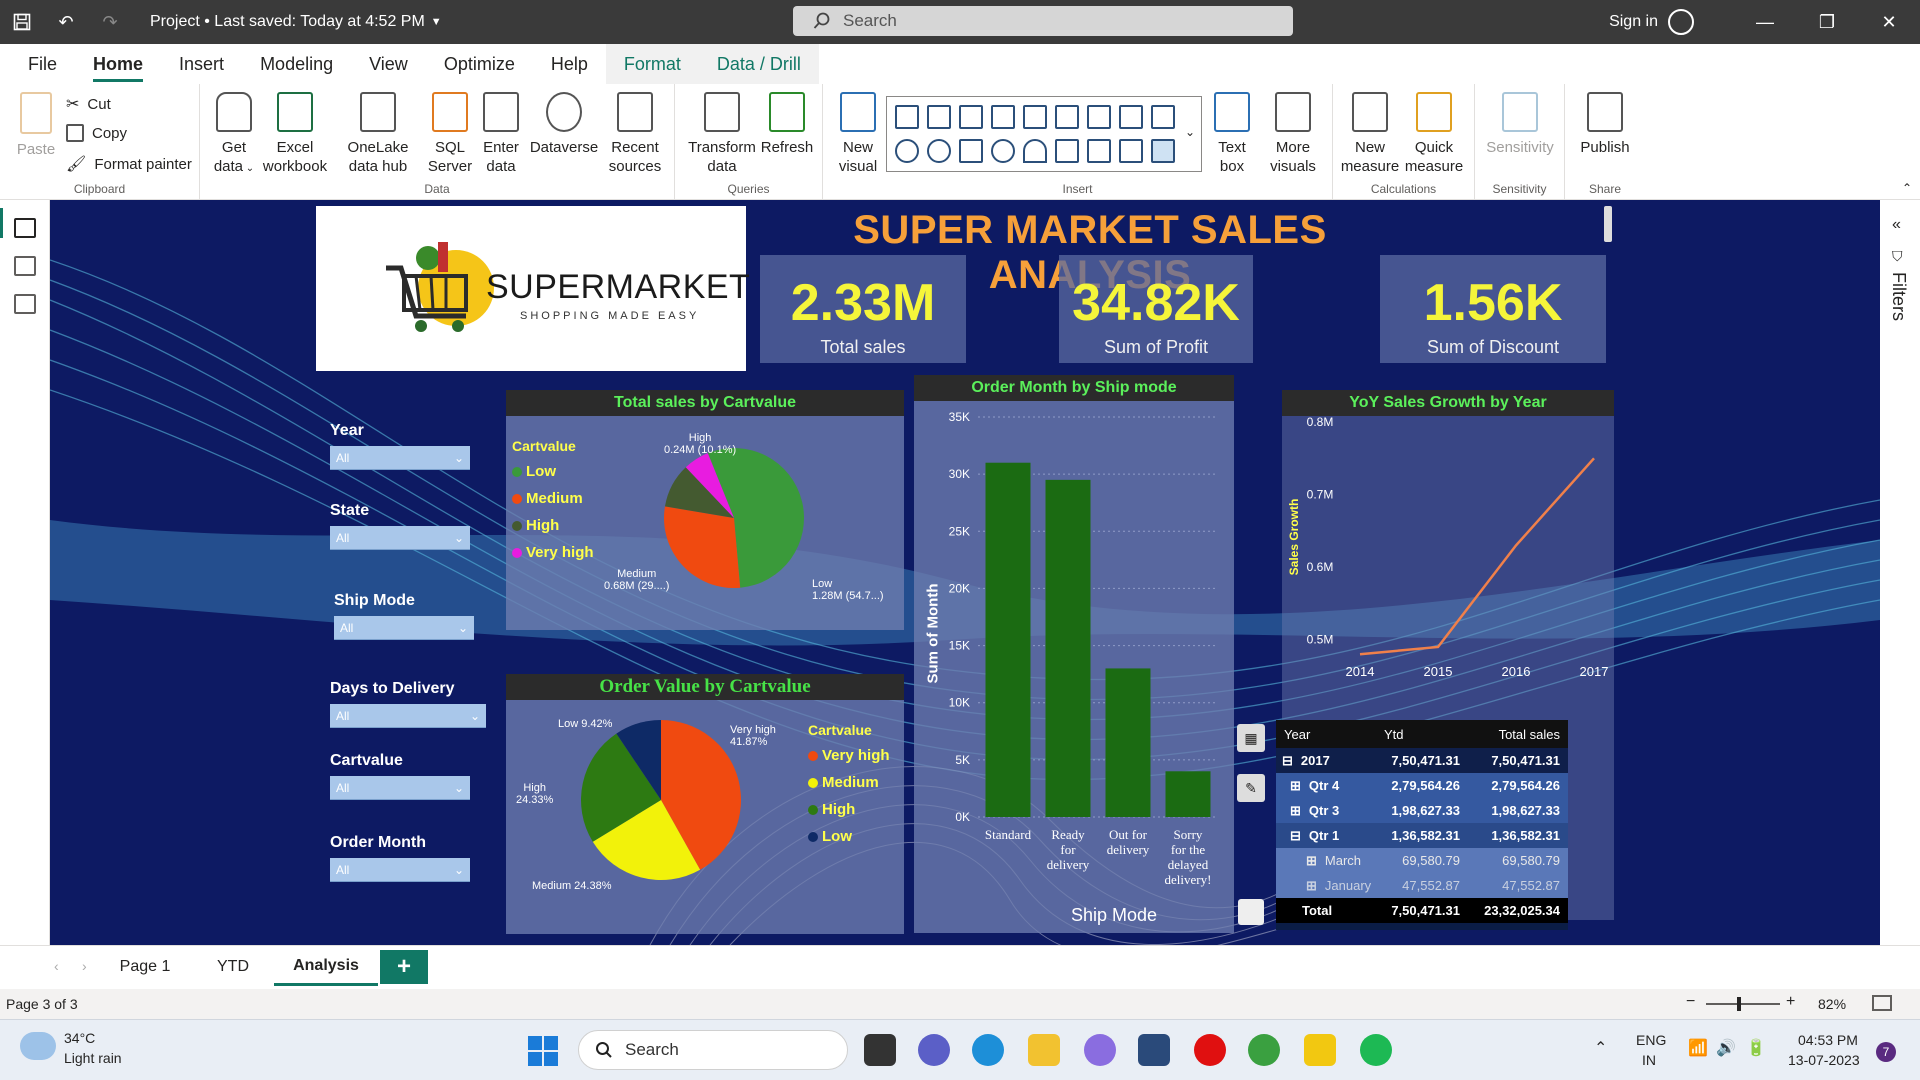 This screenshot has width=1920, height=1080. What do you see at coordinates (501, 134) in the screenshot?
I see `enter-data-button: Enter data` at bounding box center [501, 134].